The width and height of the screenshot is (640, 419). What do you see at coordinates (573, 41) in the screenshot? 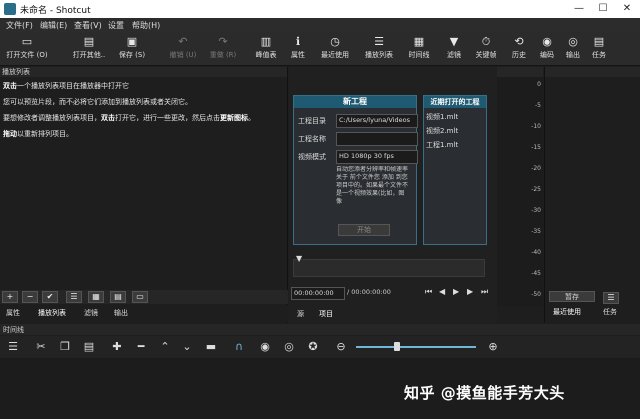
I see `export-icon: ◎` at bounding box center [573, 41].